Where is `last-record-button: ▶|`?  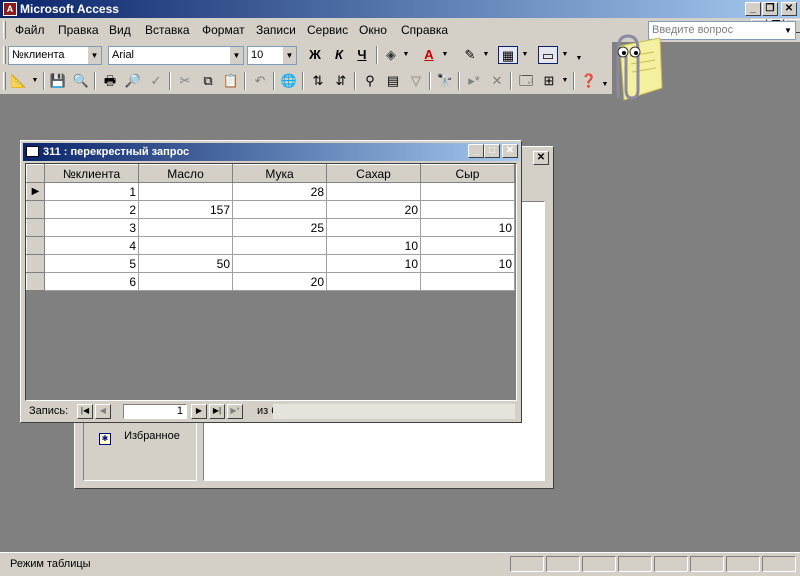 last-record-button: ▶| is located at coordinates (217, 411).